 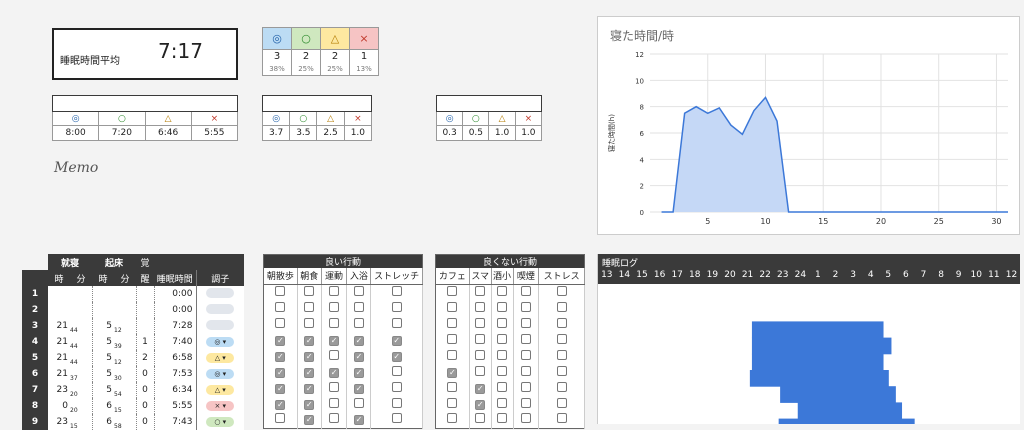 What do you see at coordinates (144, 342) in the screenshot?
I see `awake-count: 1` at bounding box center [144, 342].